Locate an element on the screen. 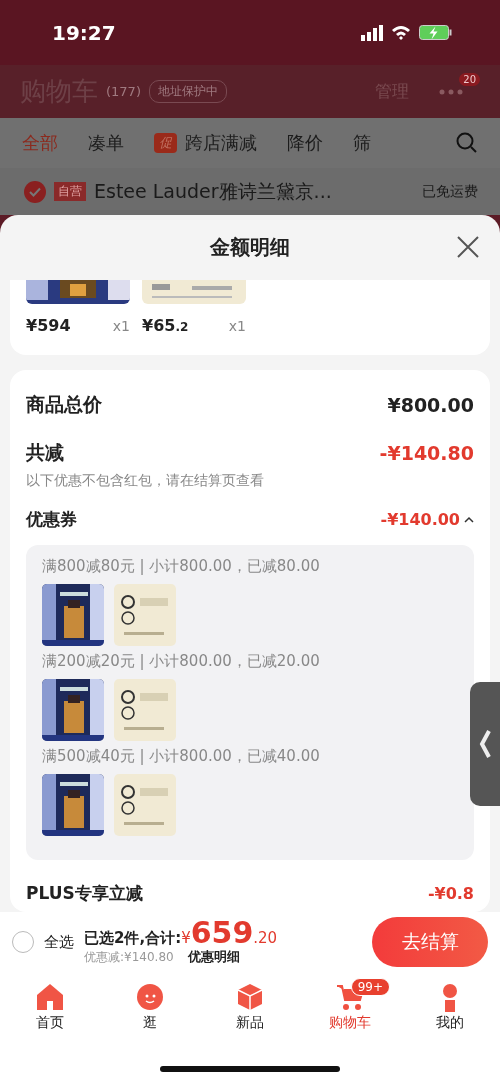  filter-tab: 促 跨店满减 is located at coordinates (205, 143).